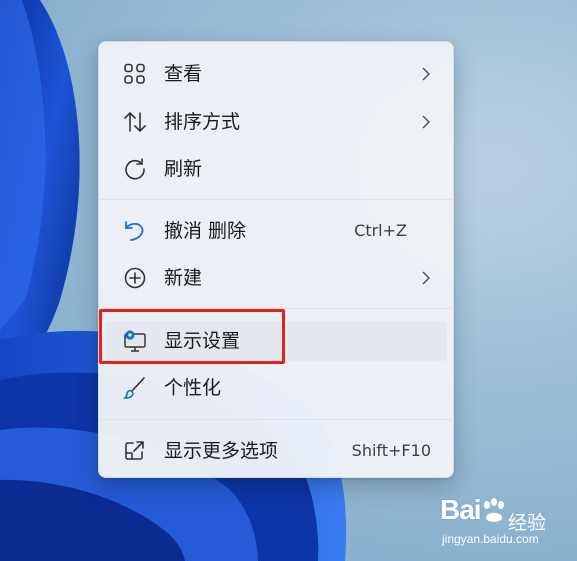 This screenshot has width=577, height=561. I want to click on menu-item-label: 排序方式, so click(202, 122).